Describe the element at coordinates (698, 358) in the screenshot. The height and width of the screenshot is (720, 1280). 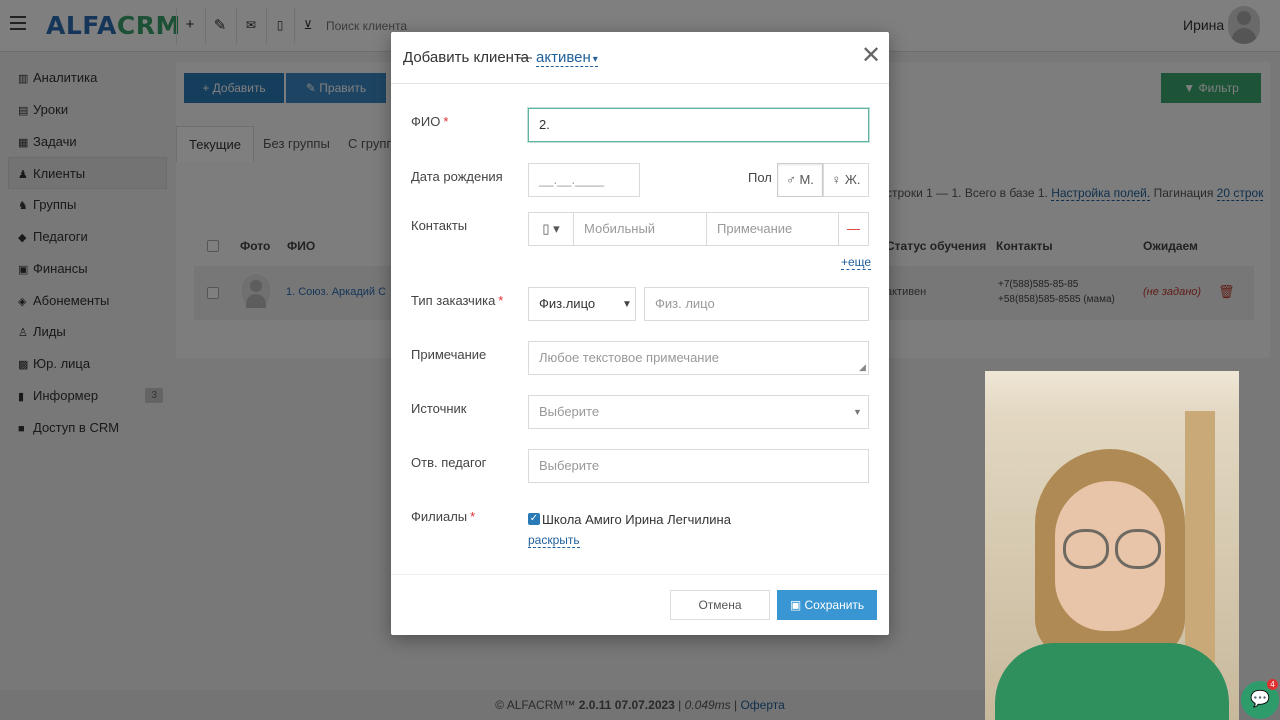
I see `comment-textarea: Любое текстовое примечание` at that location.